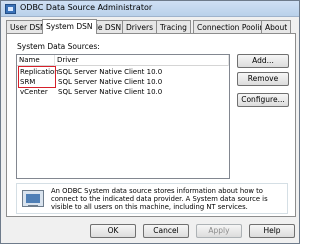 This screenshot has width=320, height=244. I want to click on dsn-name: SRM, so click(28, 82).